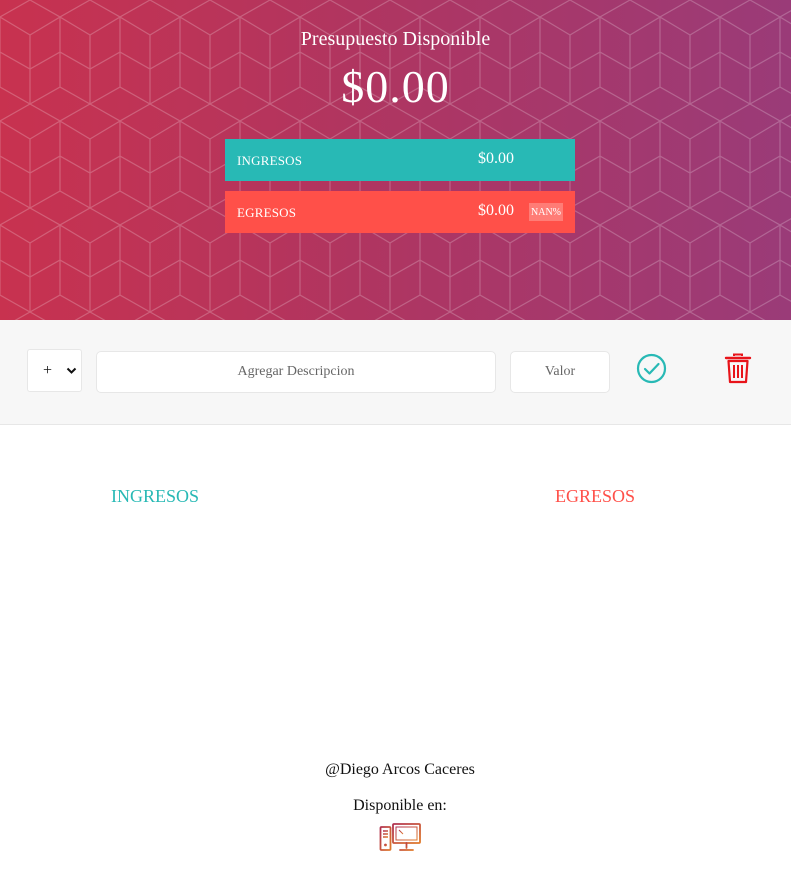  Describe the element at coordinates (595, 496) in the screenshot. I see `expense-list-title: EGRESOS` at that location.